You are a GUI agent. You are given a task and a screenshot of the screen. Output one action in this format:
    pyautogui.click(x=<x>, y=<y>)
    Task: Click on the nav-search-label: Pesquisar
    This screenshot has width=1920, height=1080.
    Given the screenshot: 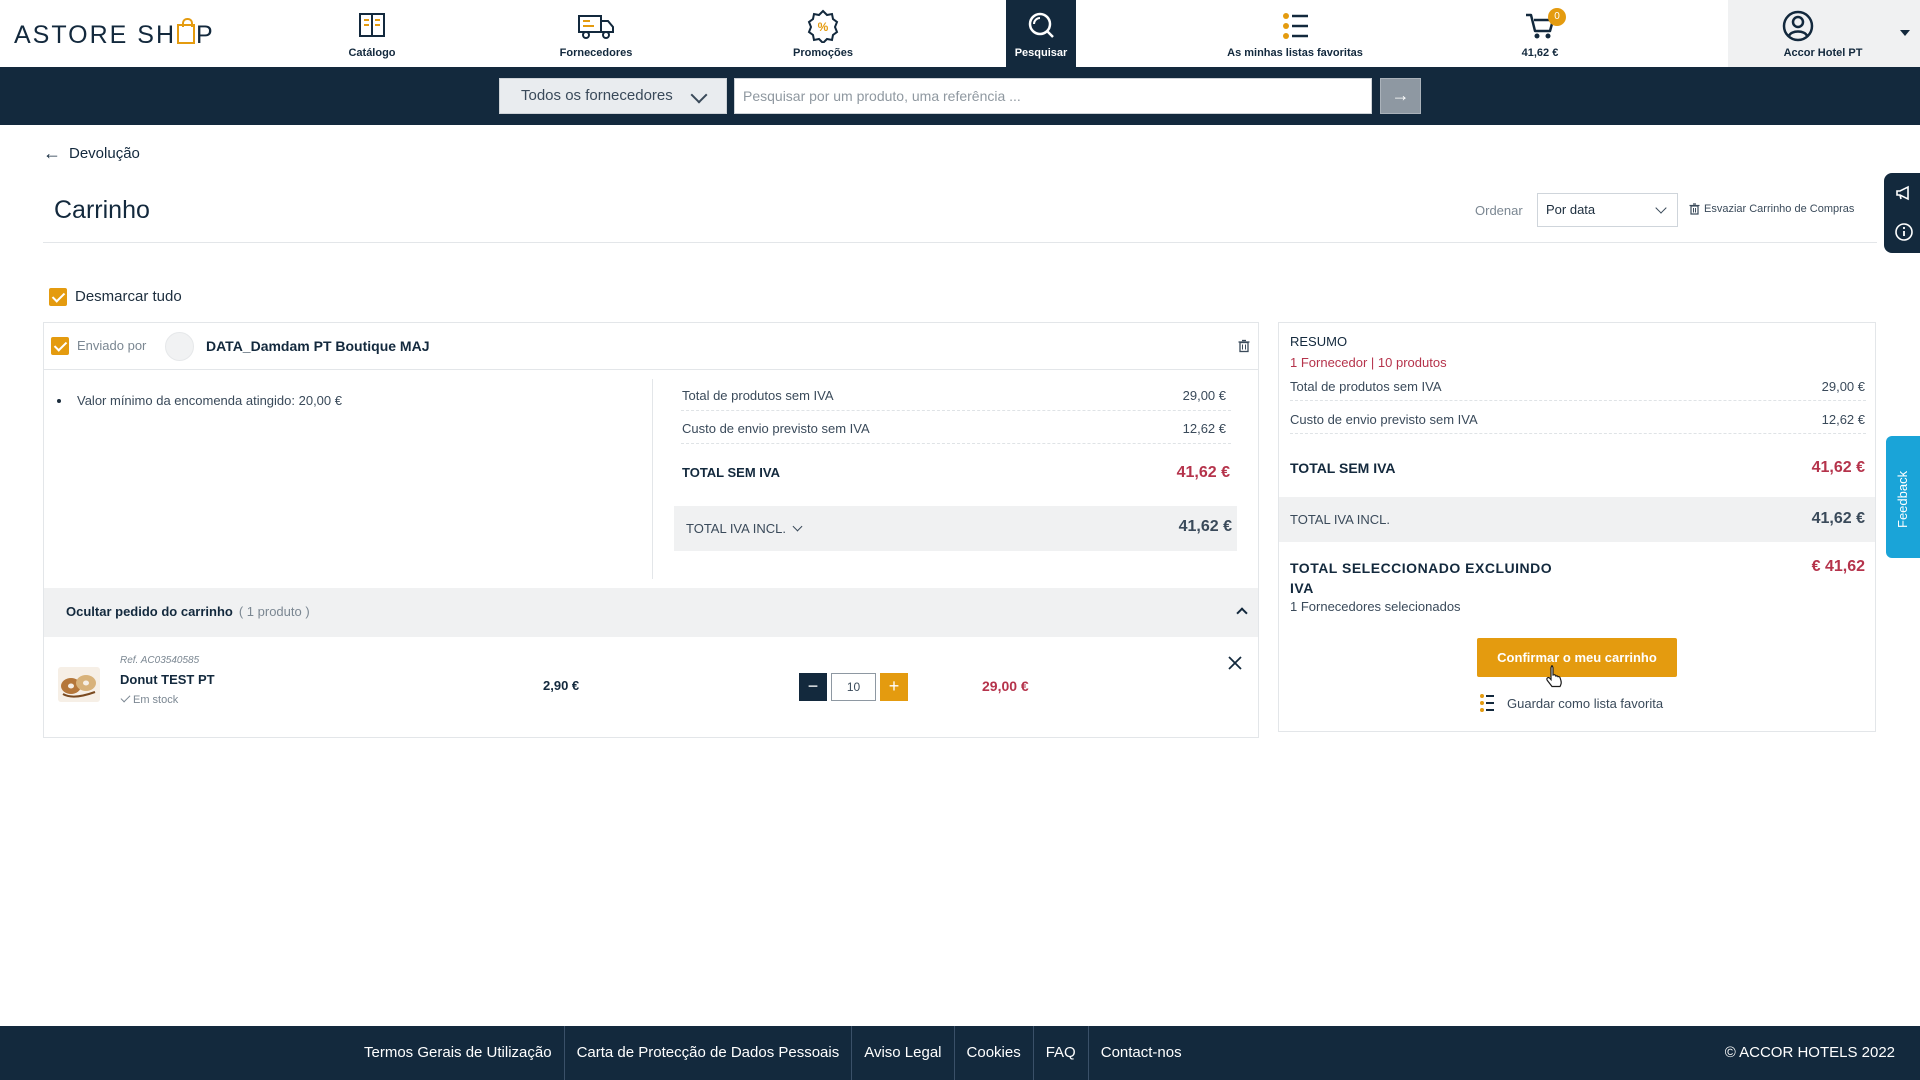 What is the action you would take?
    pyautogui.click(x=1041, y=53)
    